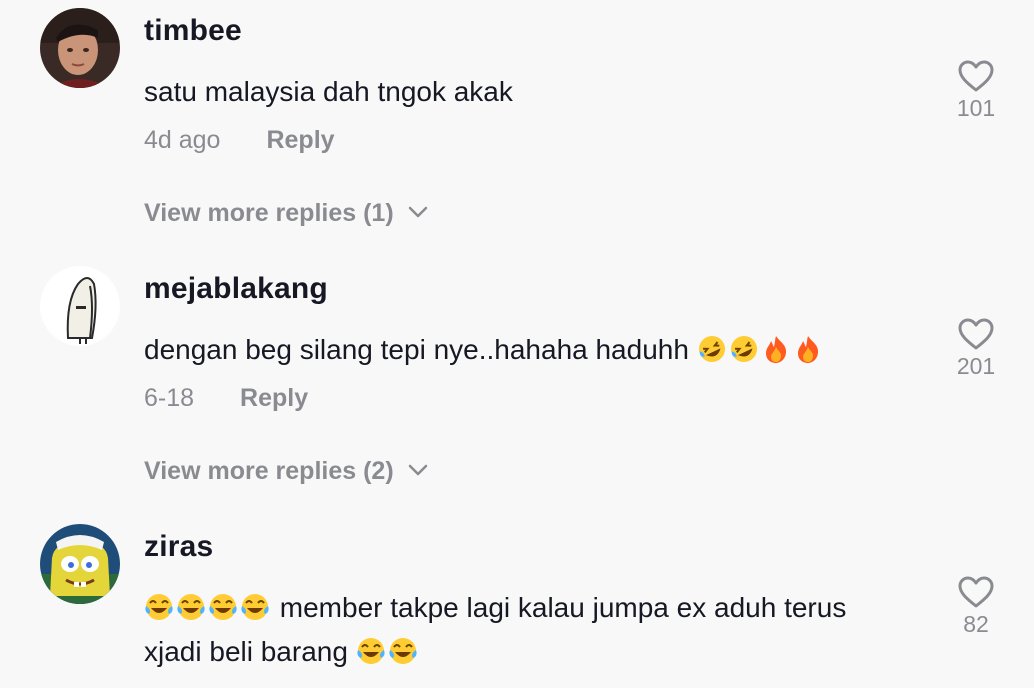 The image size is (1034, 688). I want to click on username: ziras, so click(178, 547).